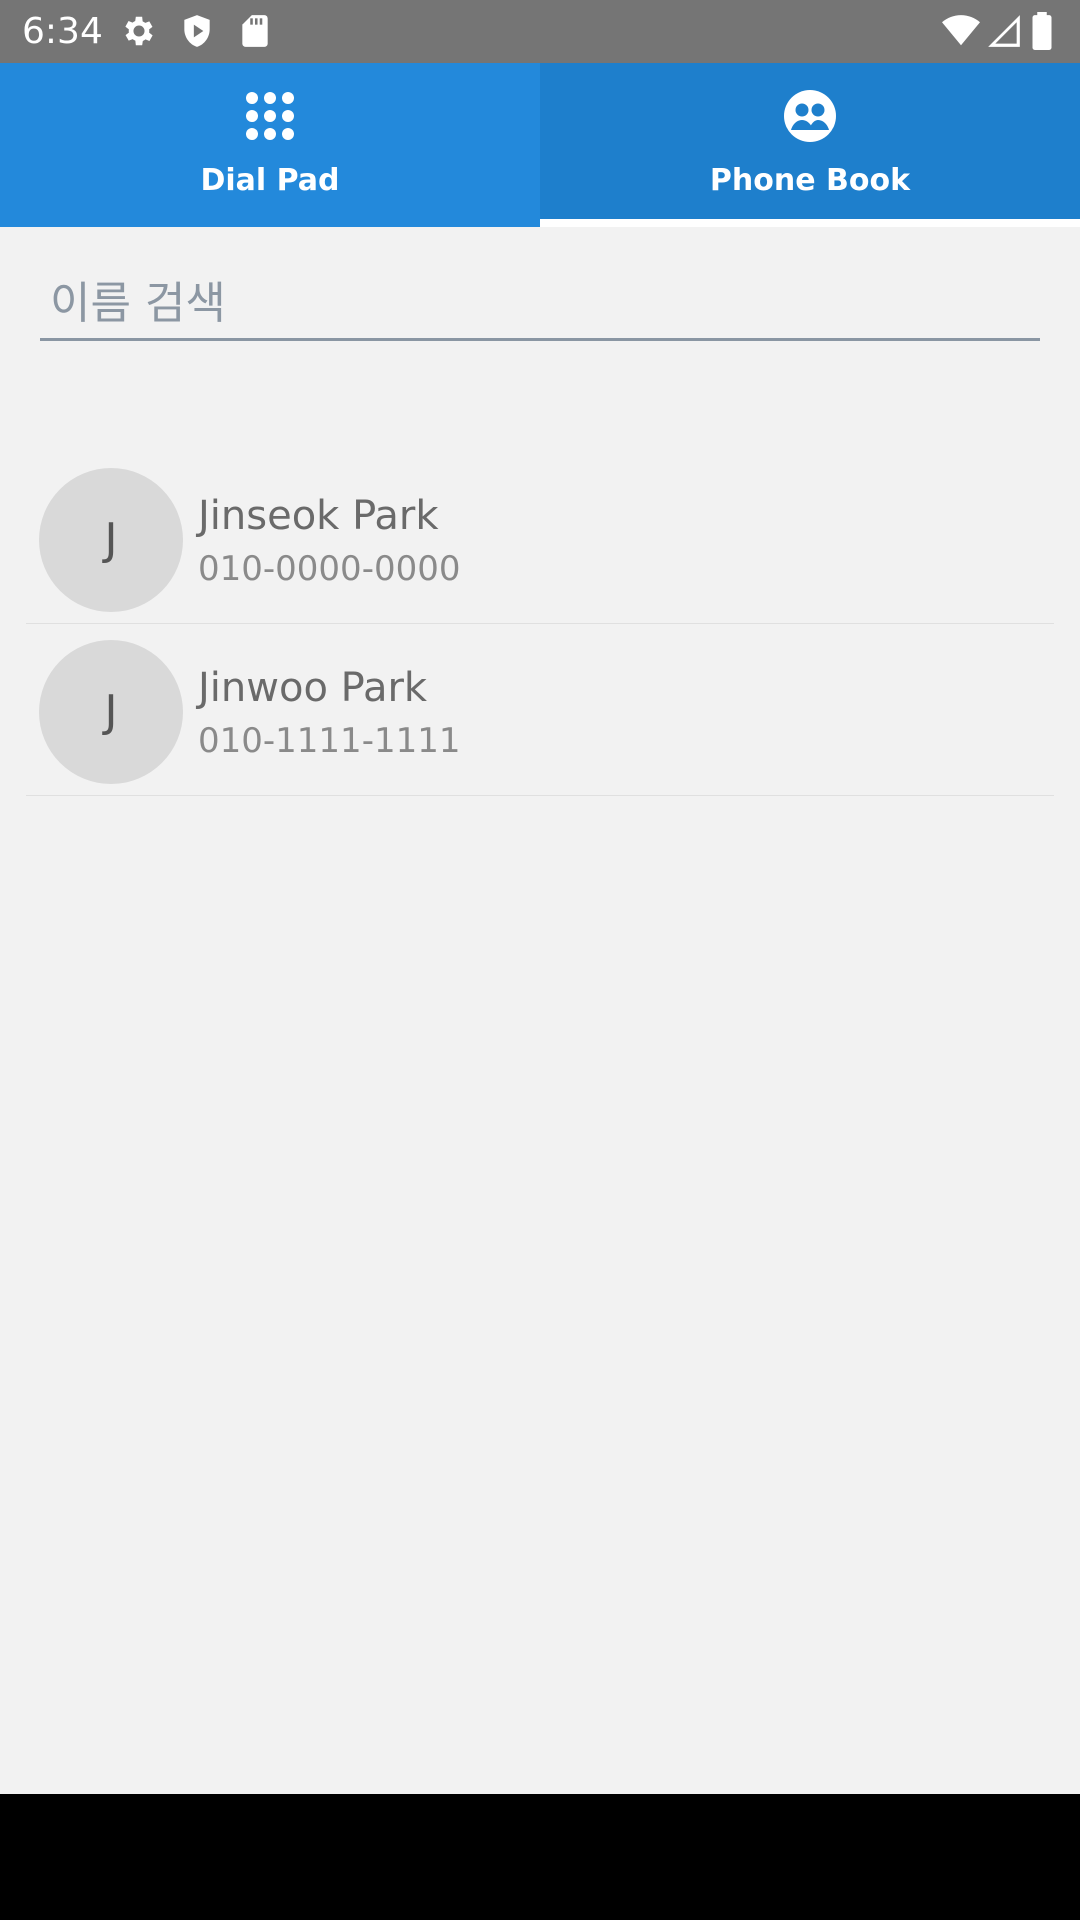 This screenshot has width=1080, height=1920. I want to click on tab-bar: Dial Pad Phone Book, so click(540, 145).